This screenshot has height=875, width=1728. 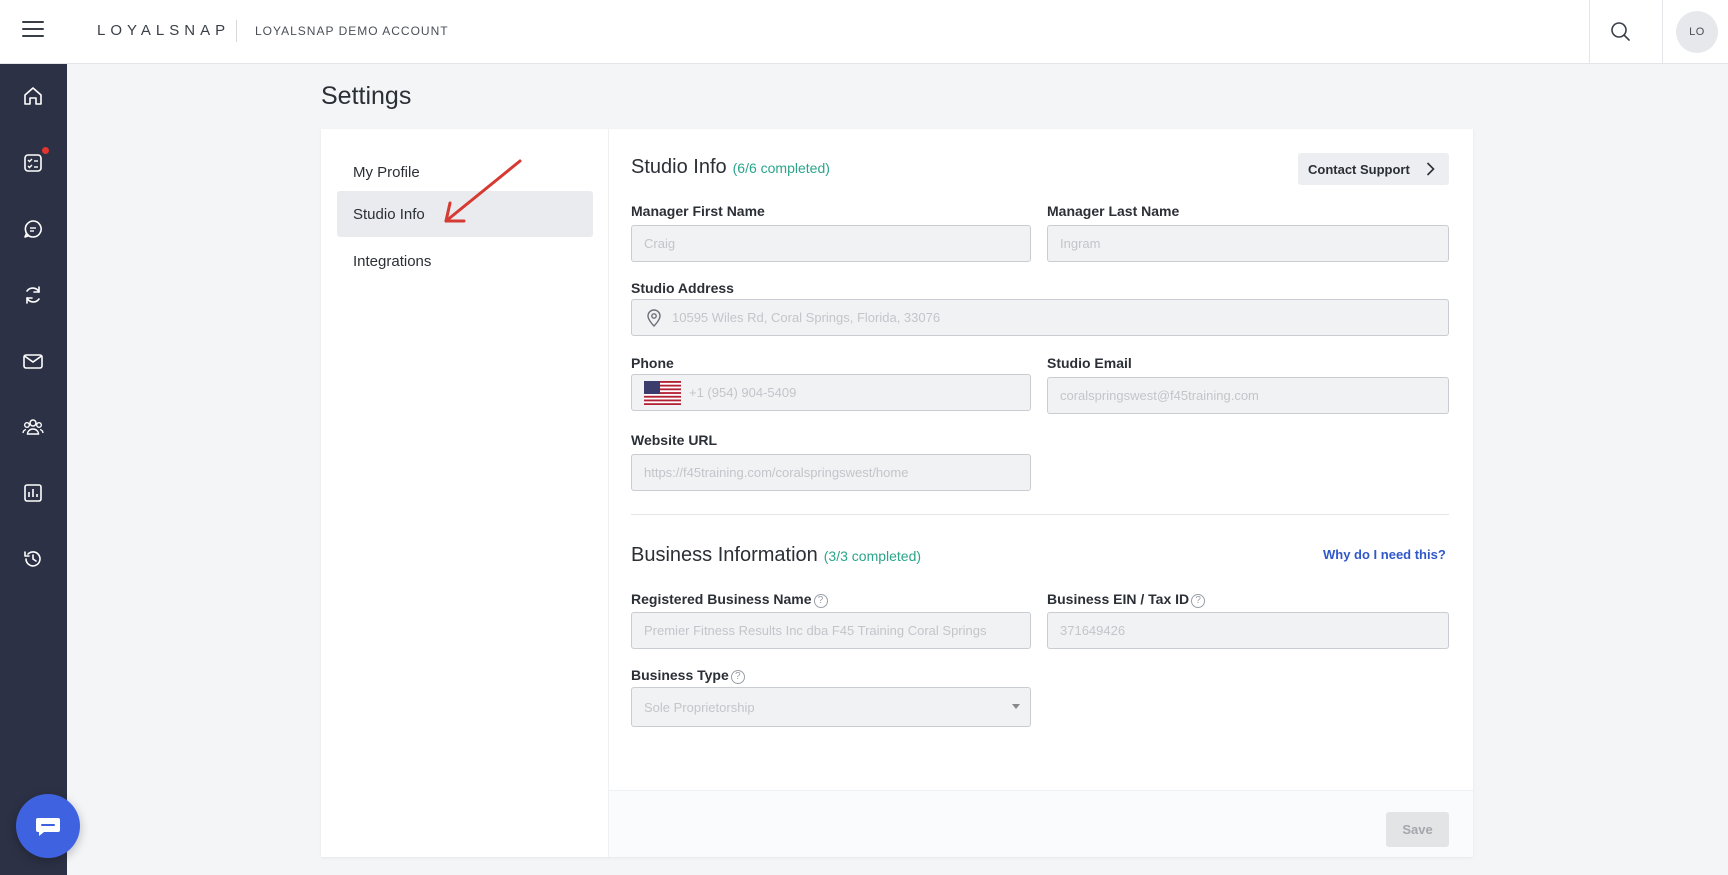 What do you see at coordinates (730, 167) in the screenshot?
I see `studio-info-heading: Studio Info (6/6 completed)` at bounding box center [730, 167].